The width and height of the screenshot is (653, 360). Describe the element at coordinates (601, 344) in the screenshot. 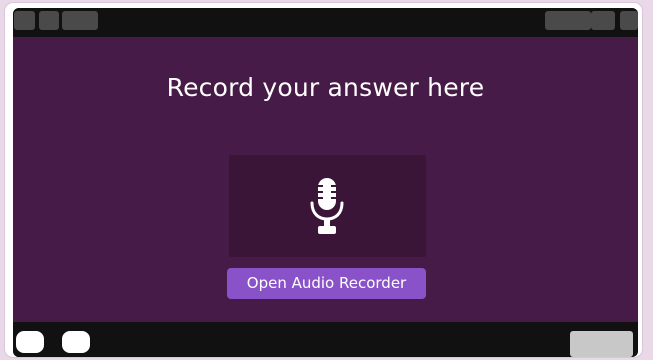

I see `bottom-button-right` at that location.